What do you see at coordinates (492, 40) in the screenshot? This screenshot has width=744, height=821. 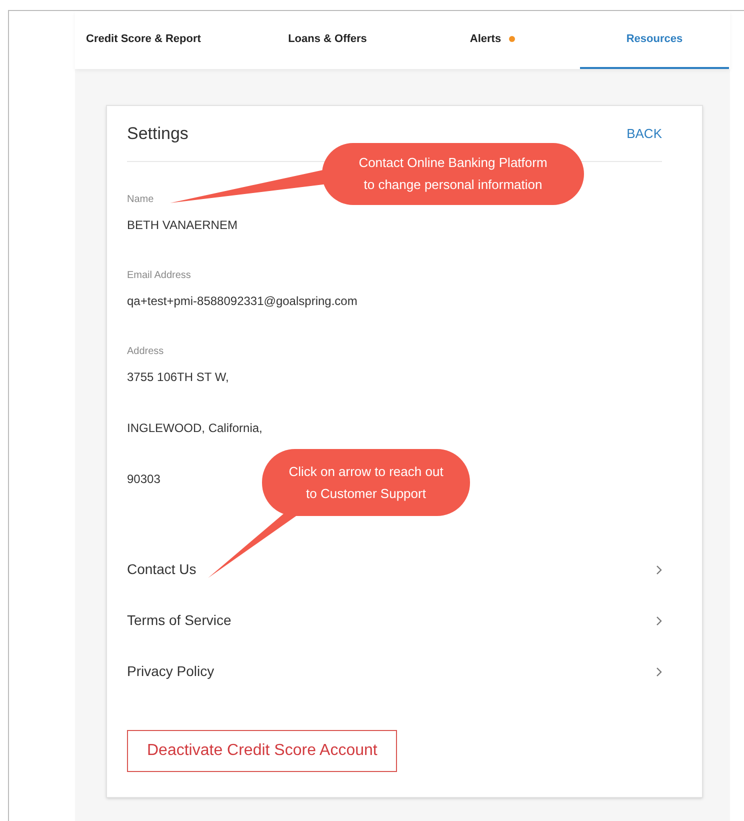 I see `nav-tab: Alerts` at bounding box center [492, 40].